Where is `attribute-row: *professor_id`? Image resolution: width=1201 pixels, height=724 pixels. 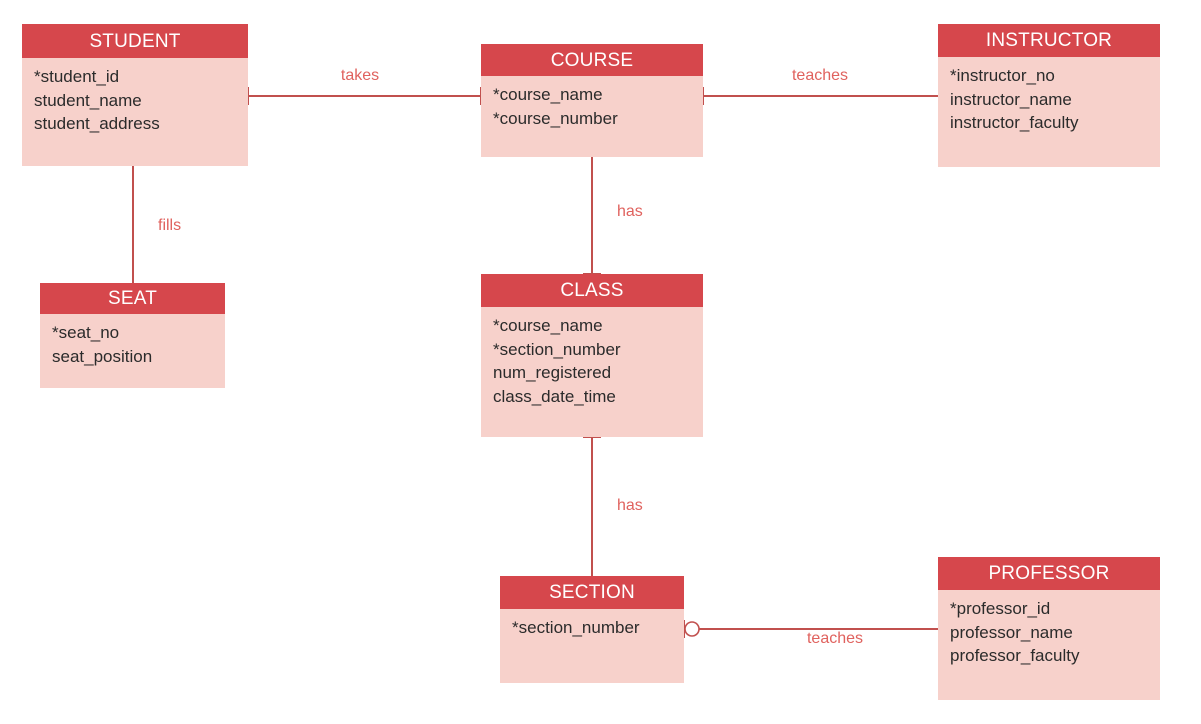 attribute-row: *professor_id is located at coordinates (1000, 608).